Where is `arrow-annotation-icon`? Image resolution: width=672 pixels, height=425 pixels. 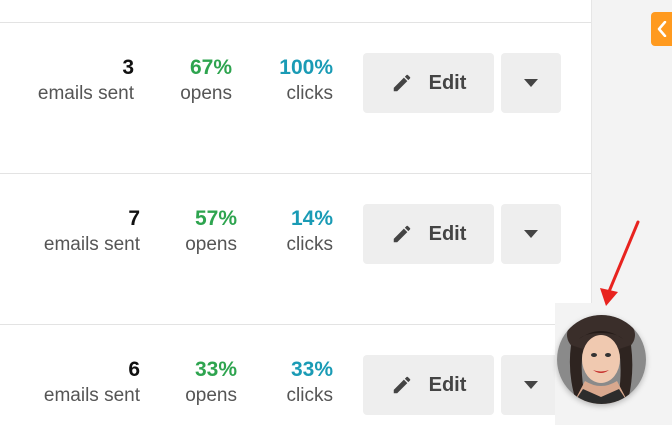 arrow-annotation-icon is located at coordinates (620, 263).